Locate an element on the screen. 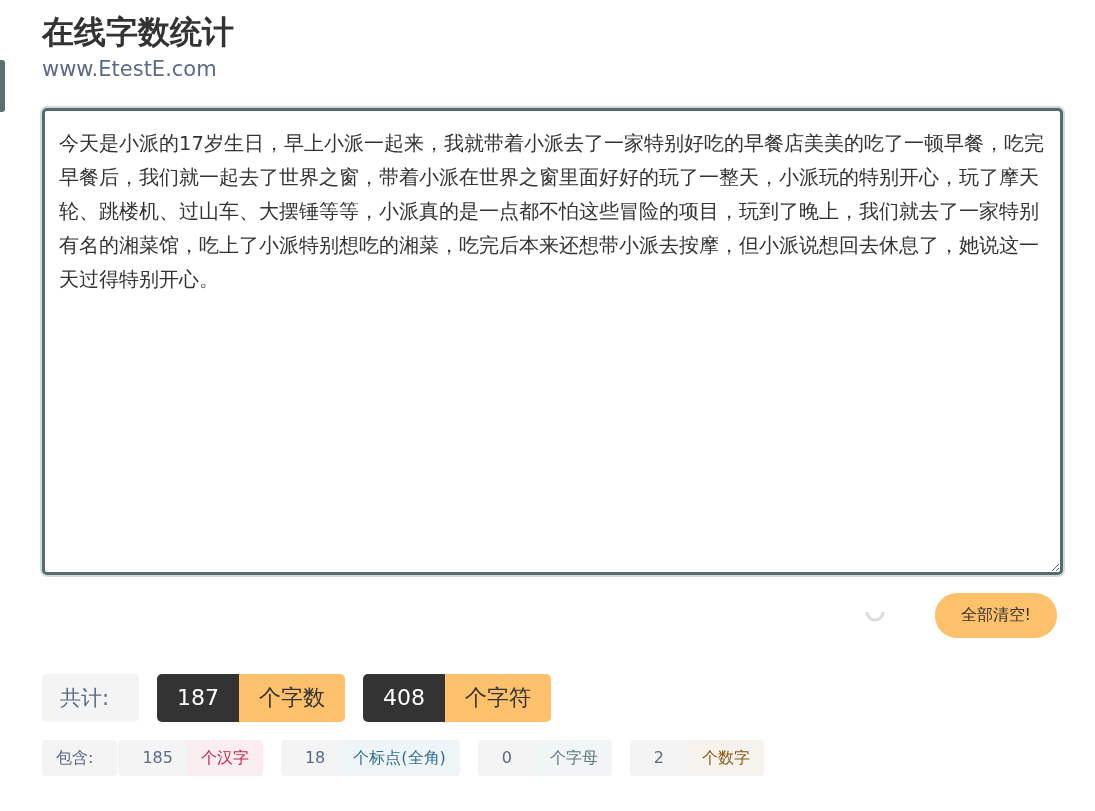 This screenshot has height=811, width=1095. clear-all-button: 全部清空! is located at coordinates (995, 615).